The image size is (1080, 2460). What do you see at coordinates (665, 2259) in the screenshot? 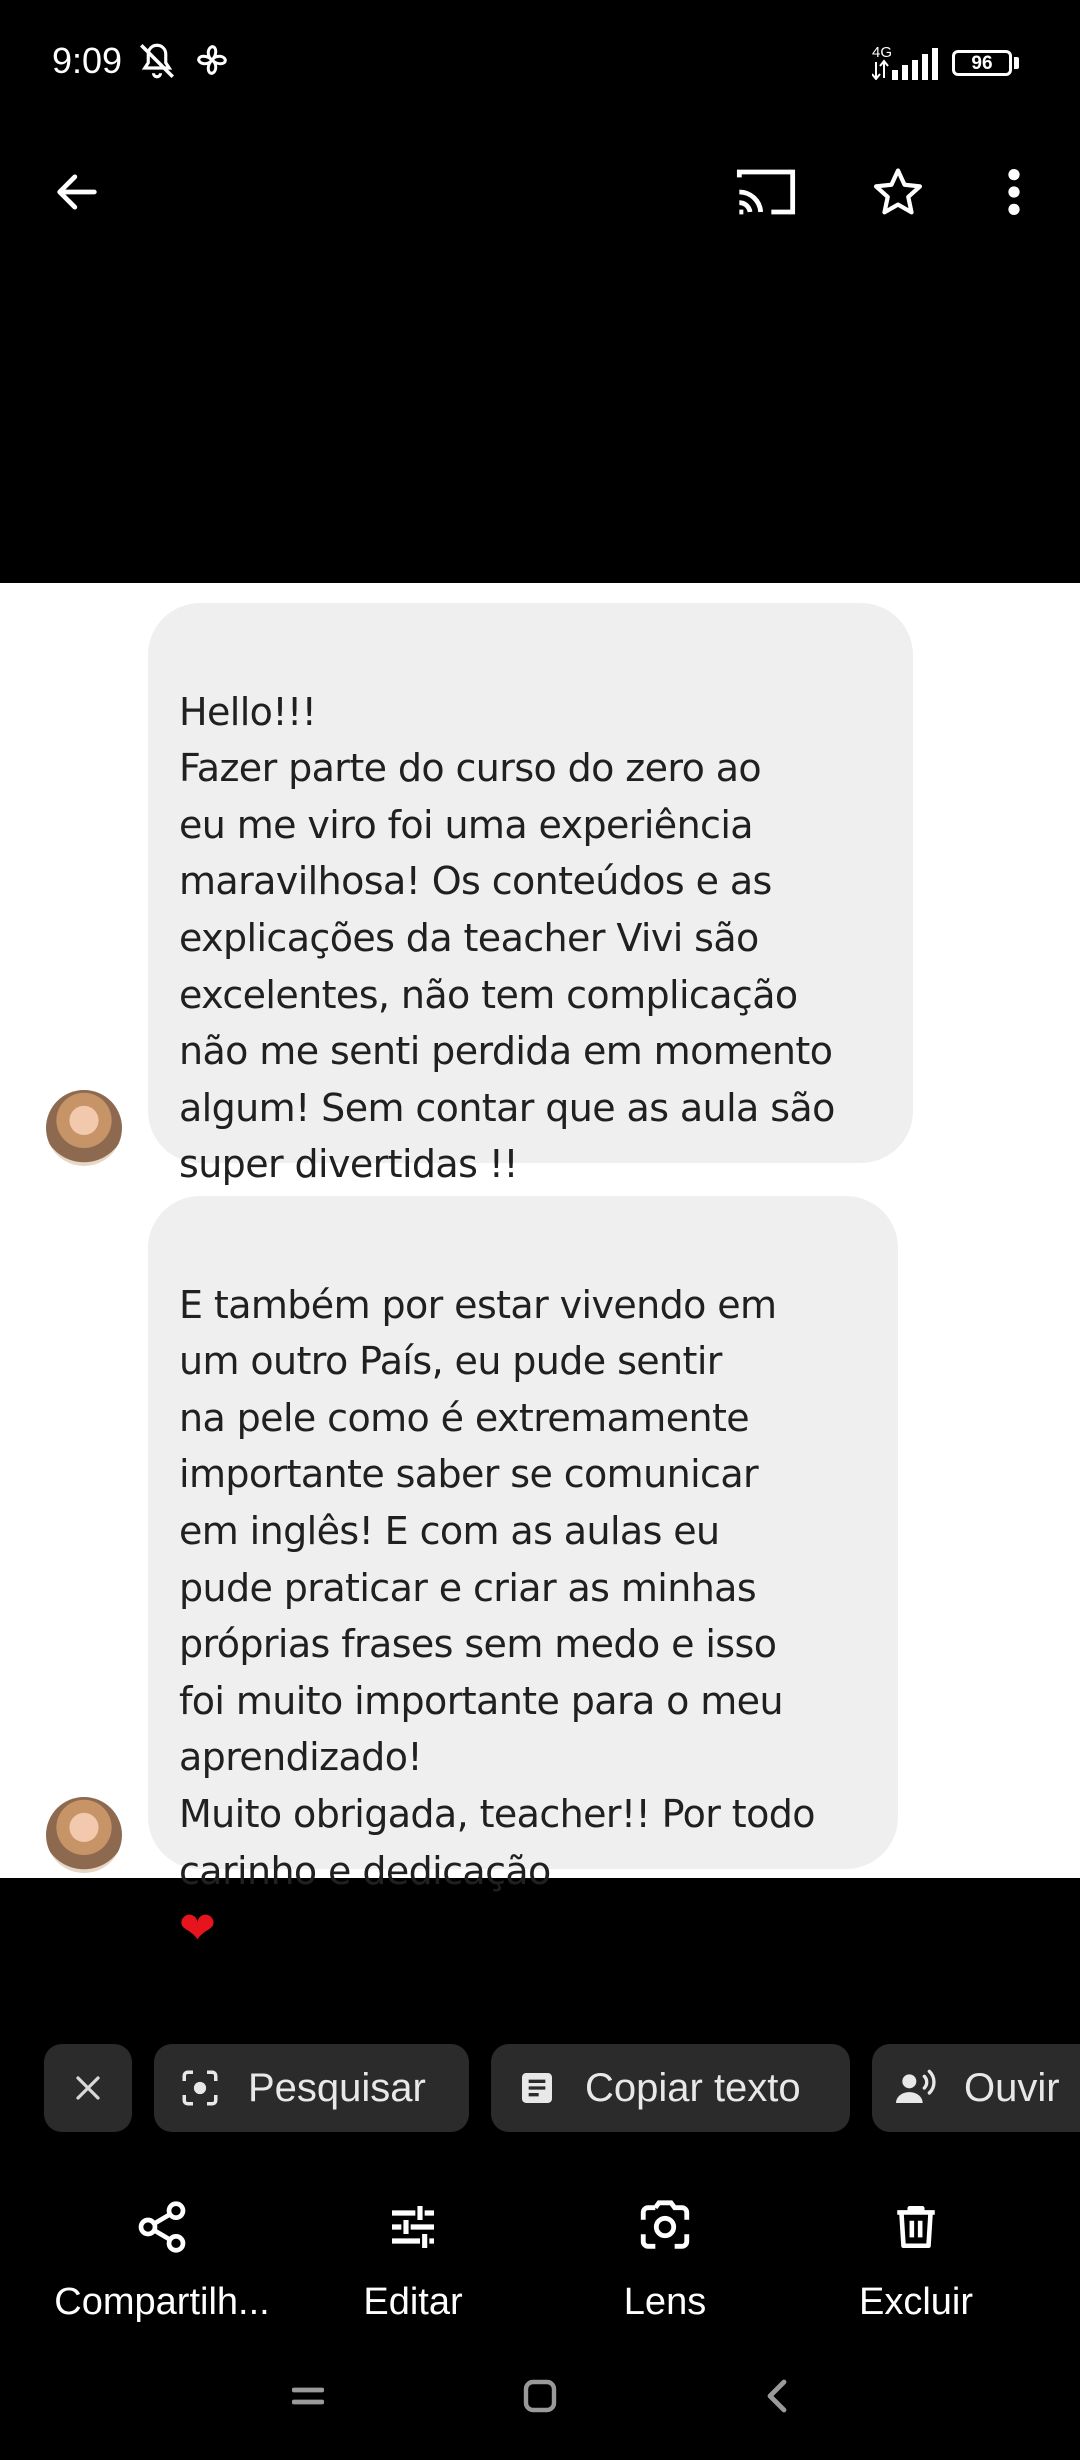
I see `lens-action: Lens` at bounding box center [665, 2259].